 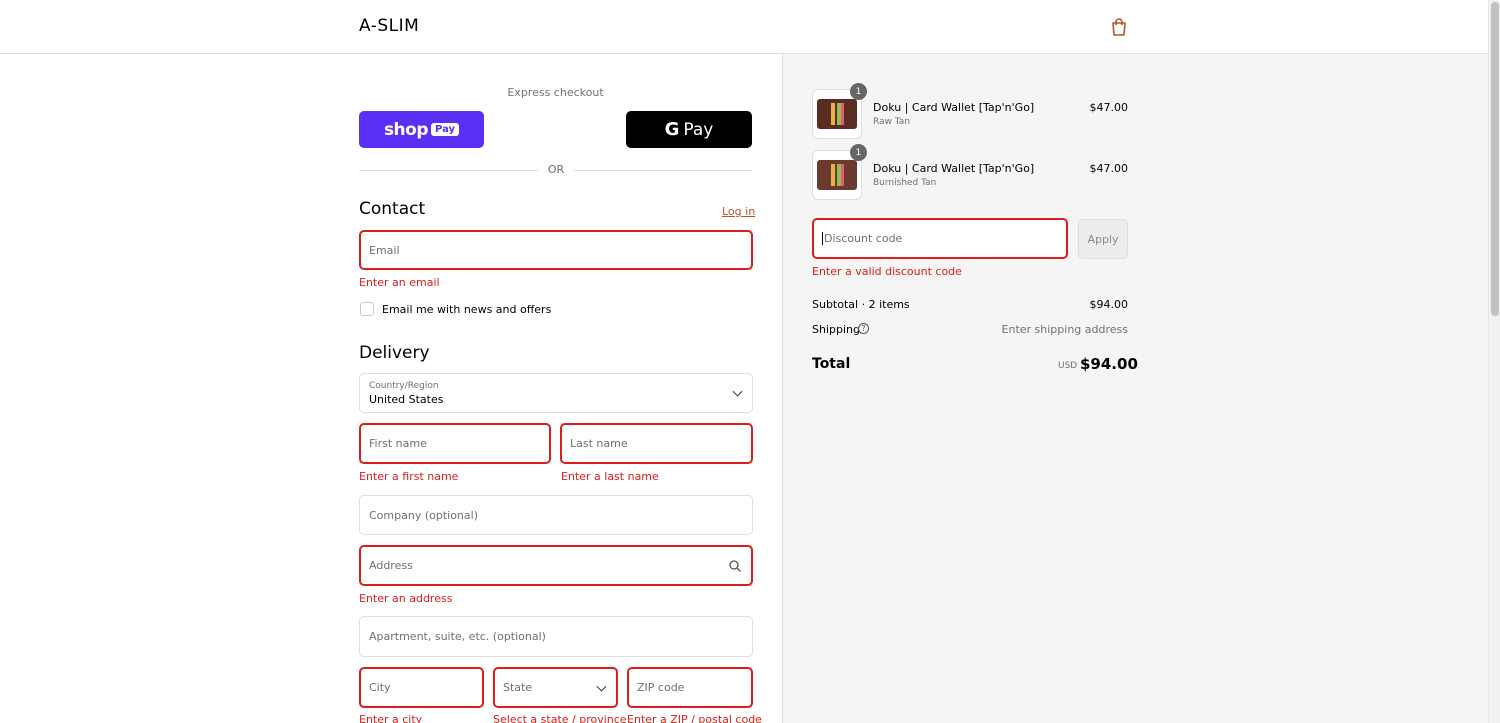 I want to click on apartment-field: Apartment, suite, etc. (optional), so click(x=556, y=636).